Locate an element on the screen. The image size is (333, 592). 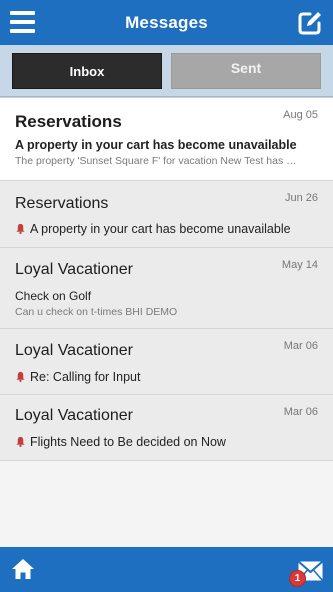
home-icon is located at coordinates (23, 569).